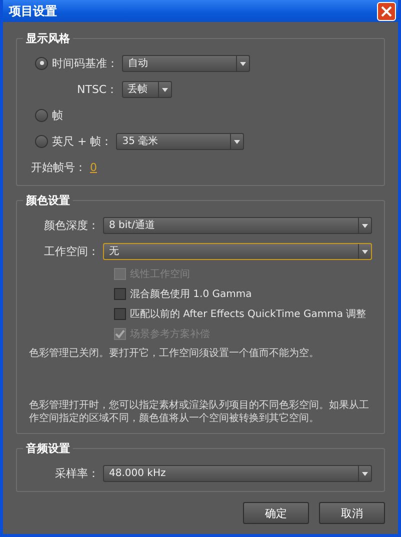  What do you see at coordinates (82, 141) in the screenshot?
I see `option-label: 英尺 + 帧：` at bounding box center [82, 141].